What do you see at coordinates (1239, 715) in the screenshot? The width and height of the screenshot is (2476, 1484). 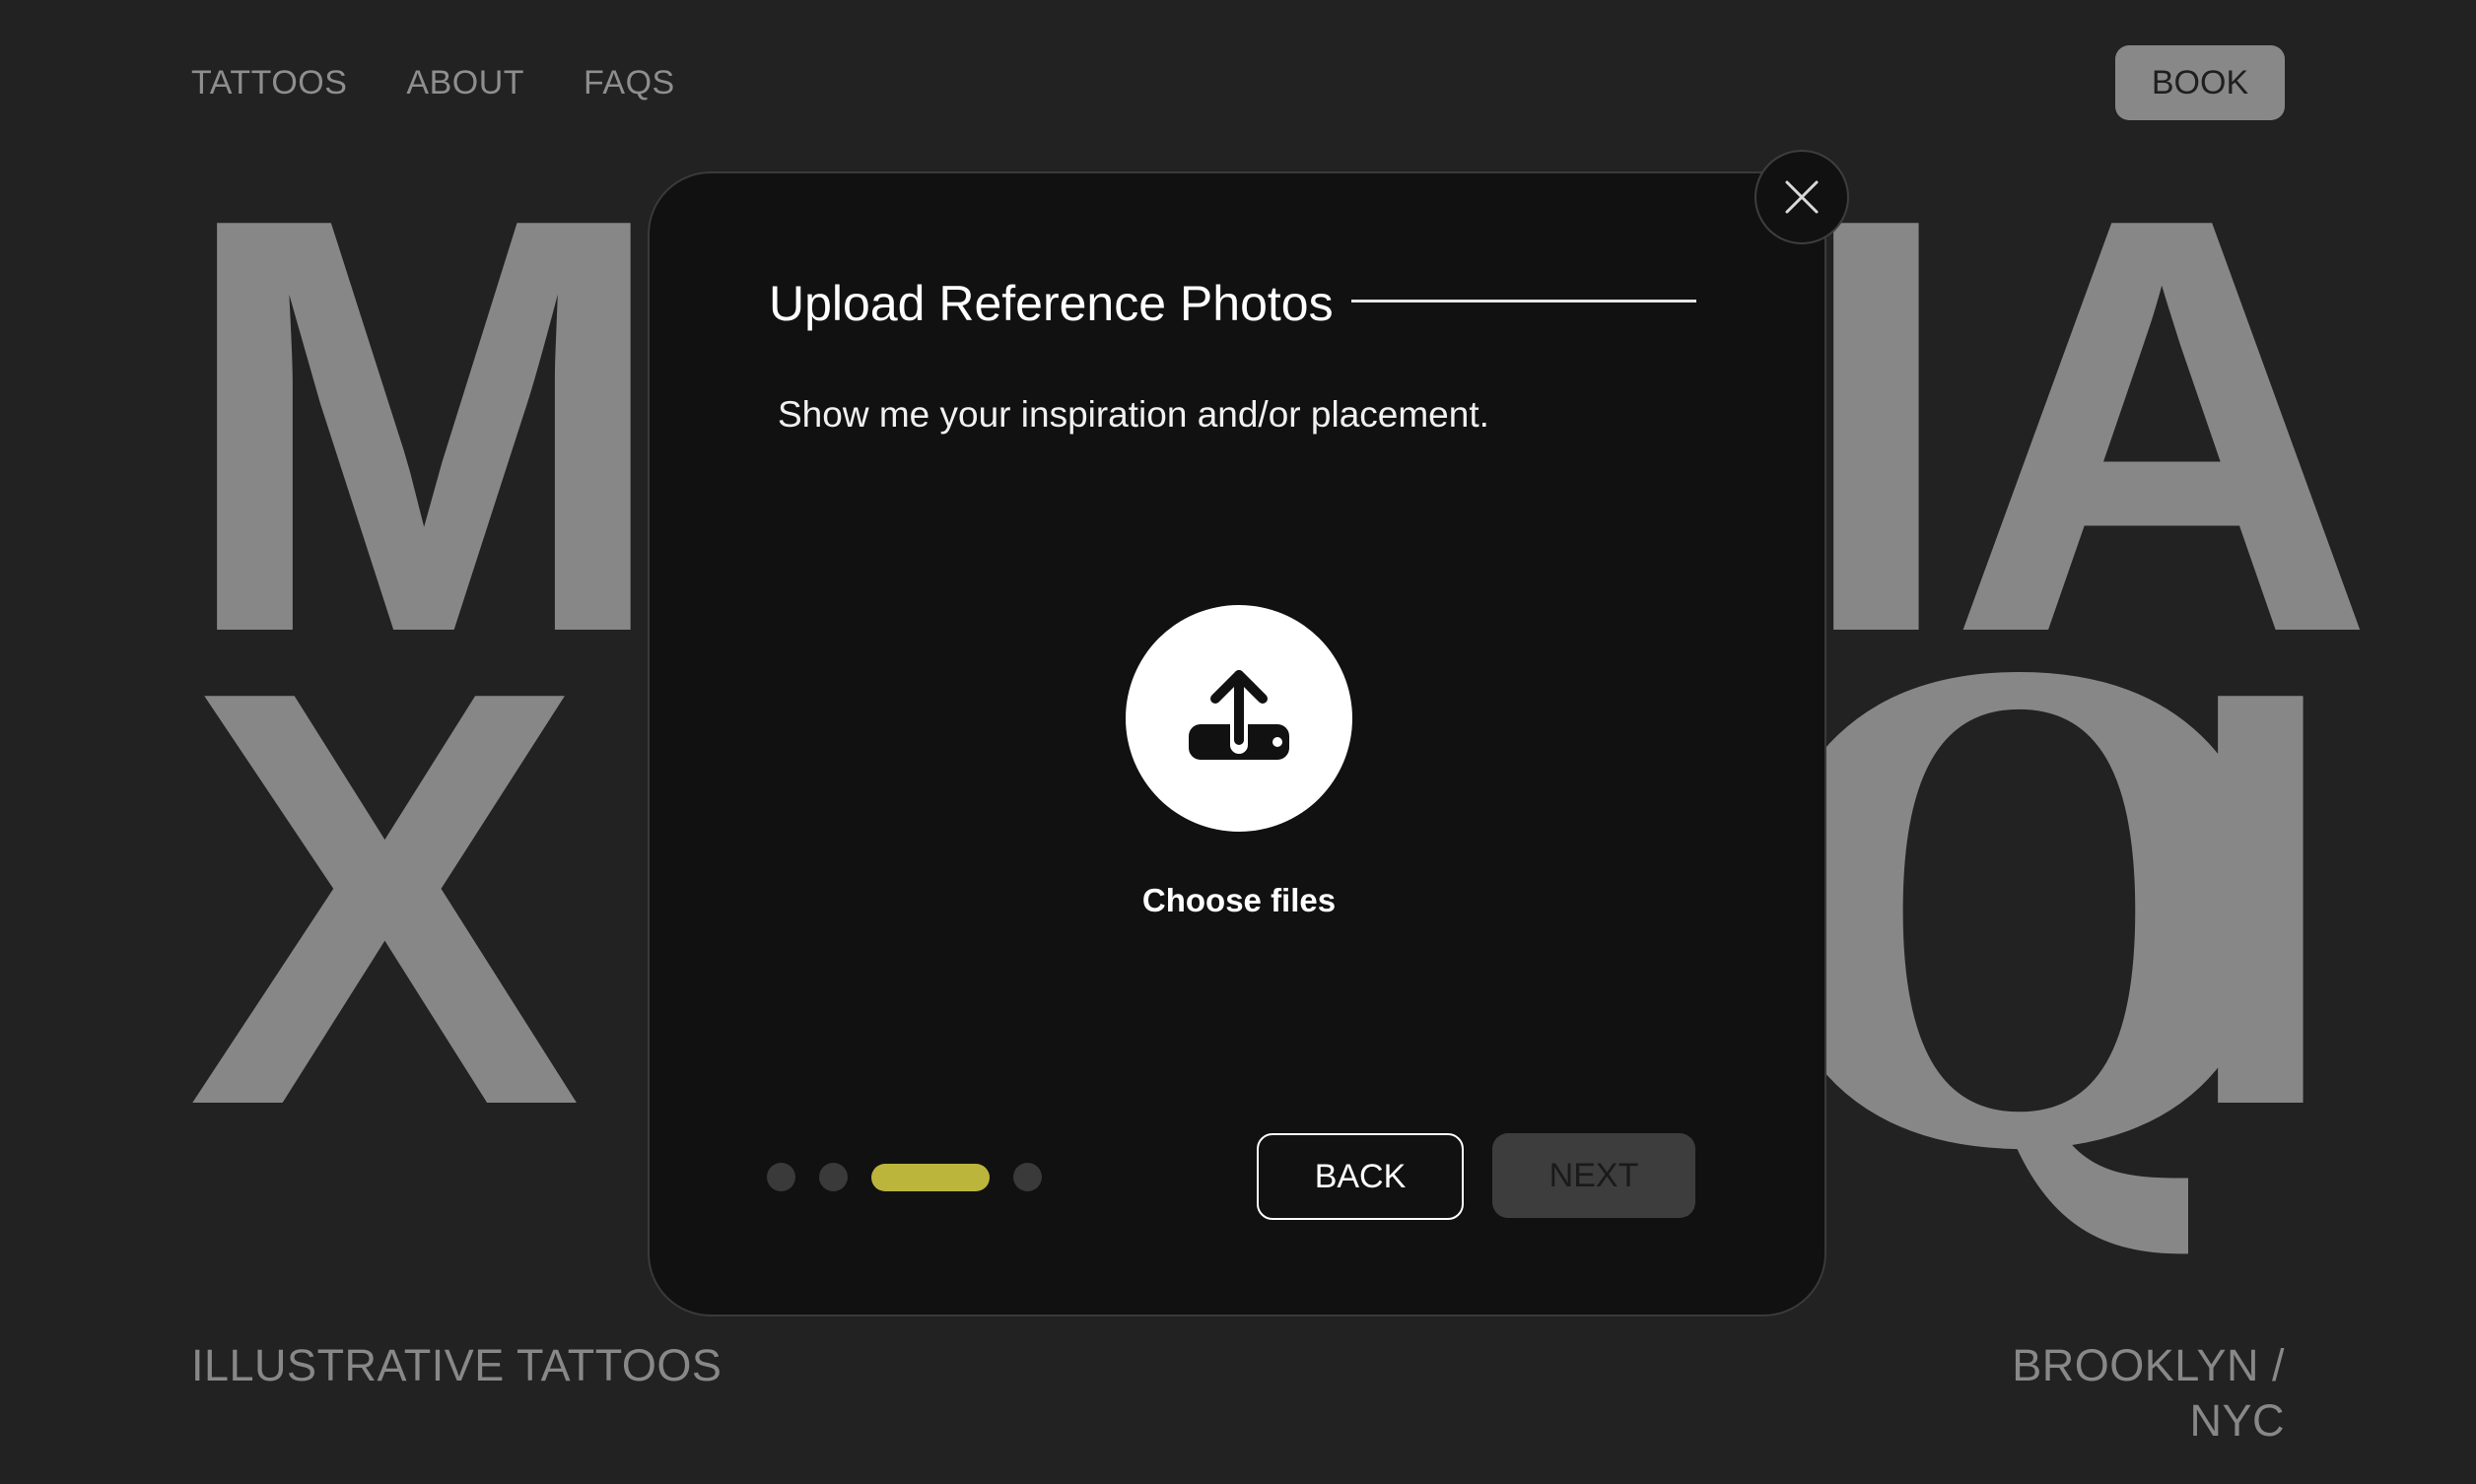 I see `upload-icon` at bounding box center [1239, 715].